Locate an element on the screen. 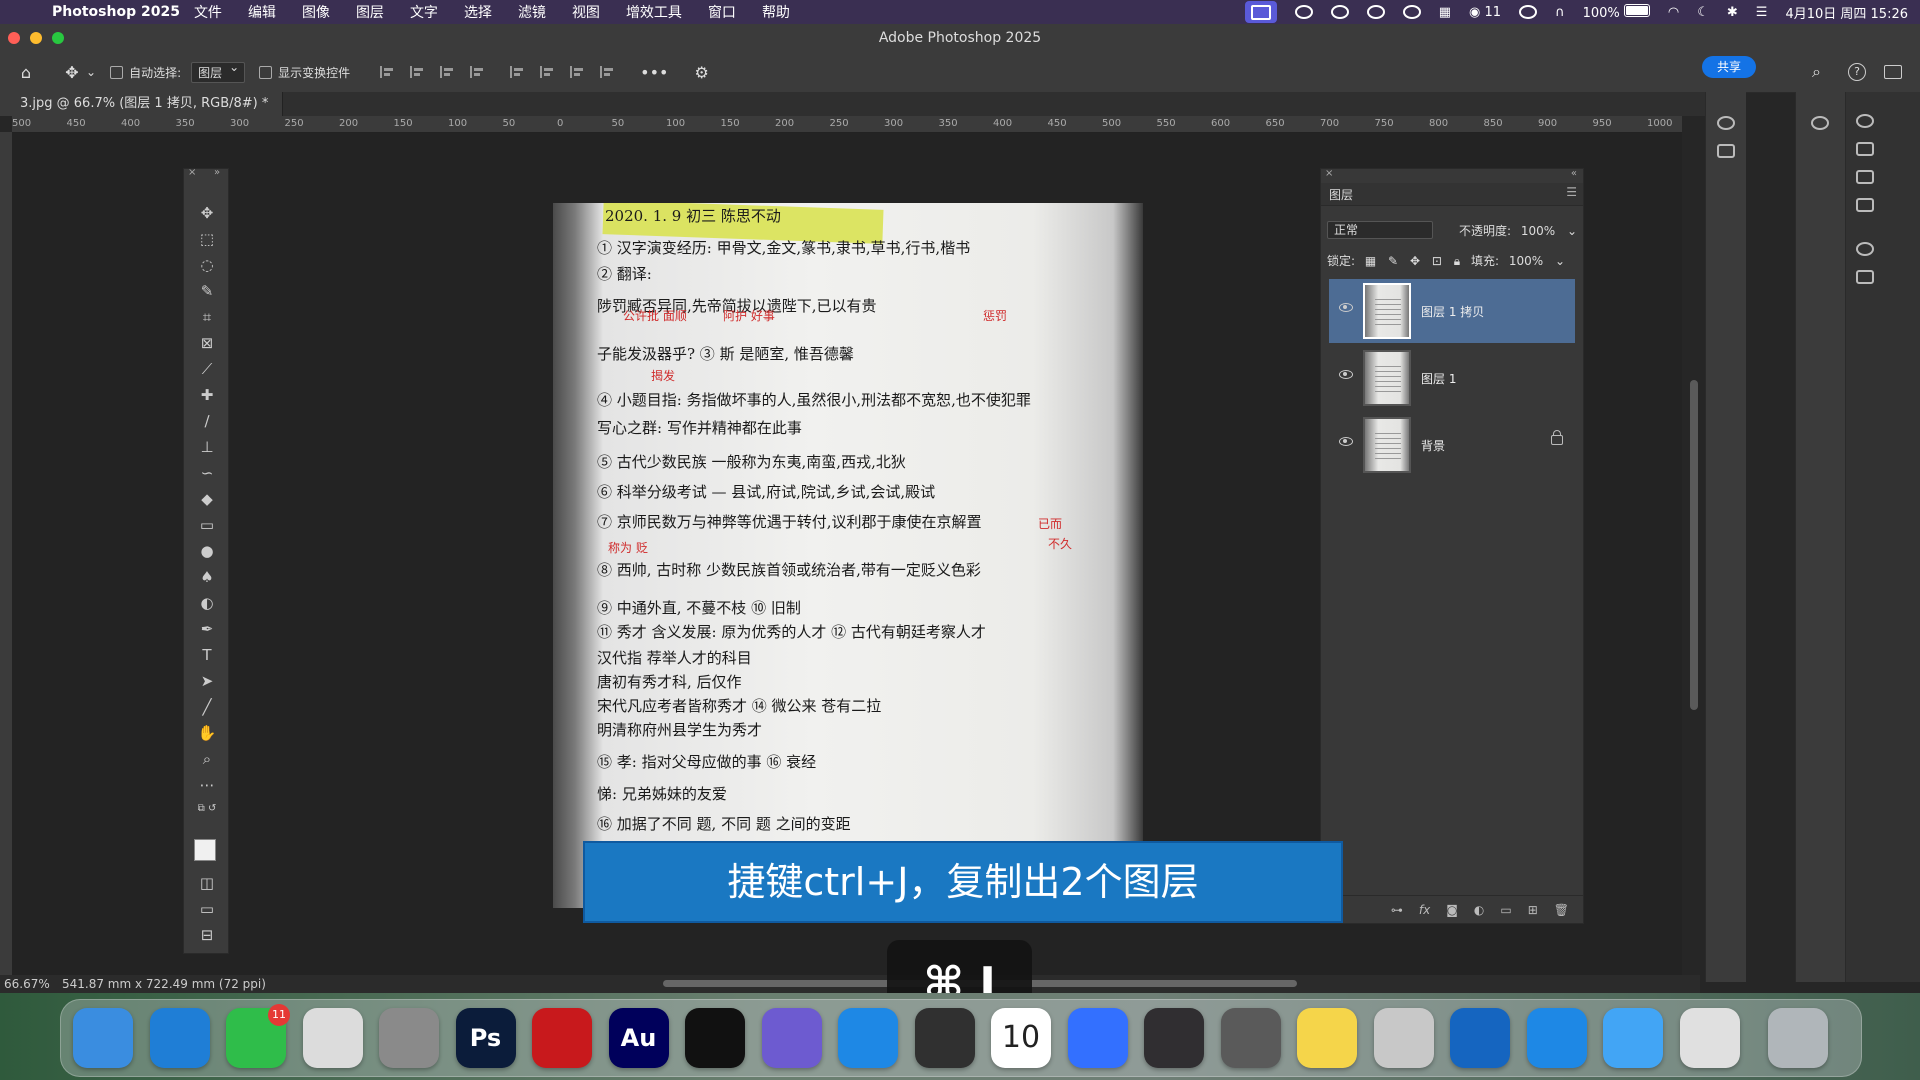 Image resolution: width=1920 pixels, height=1080 pixels. share-button: 共享 is located at coordinates (1729, 67).